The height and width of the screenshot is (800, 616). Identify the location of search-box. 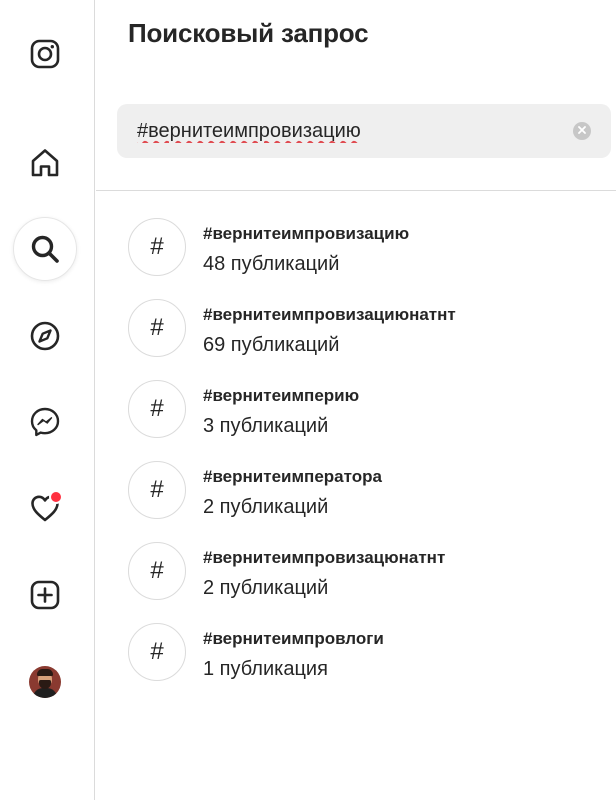
(364, 131).